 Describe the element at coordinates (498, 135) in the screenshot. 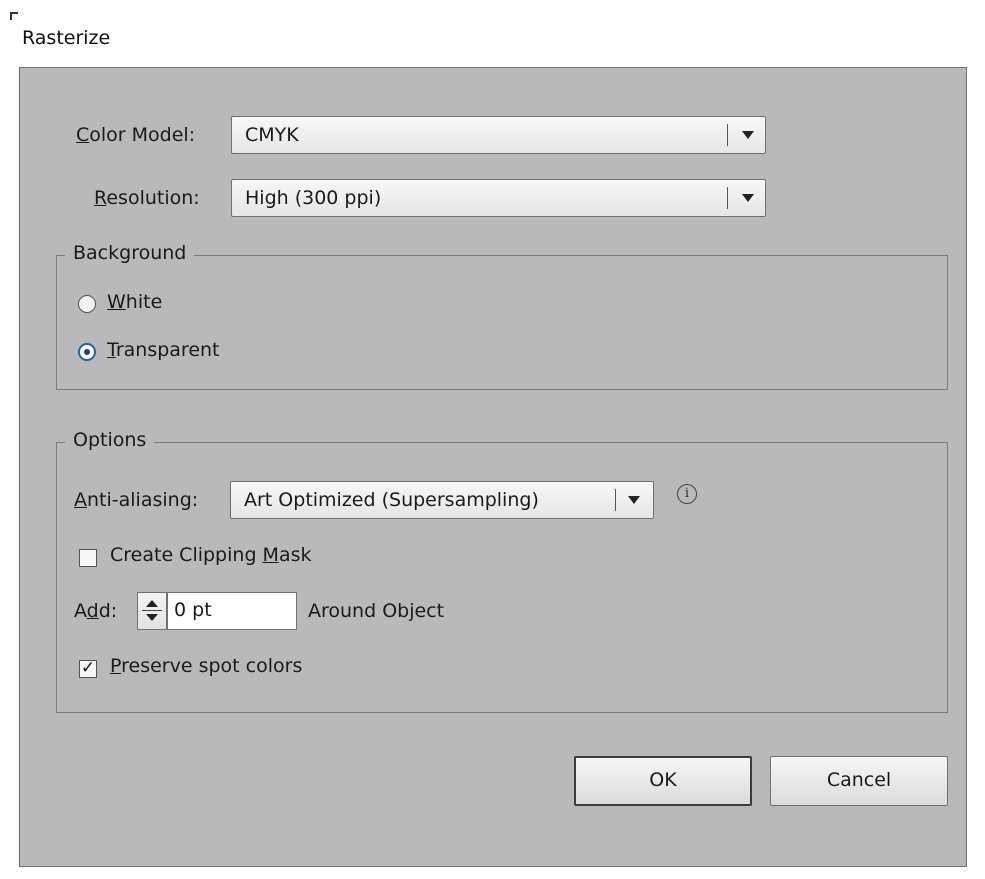

I see `color-model-select: CMYK` at that location.